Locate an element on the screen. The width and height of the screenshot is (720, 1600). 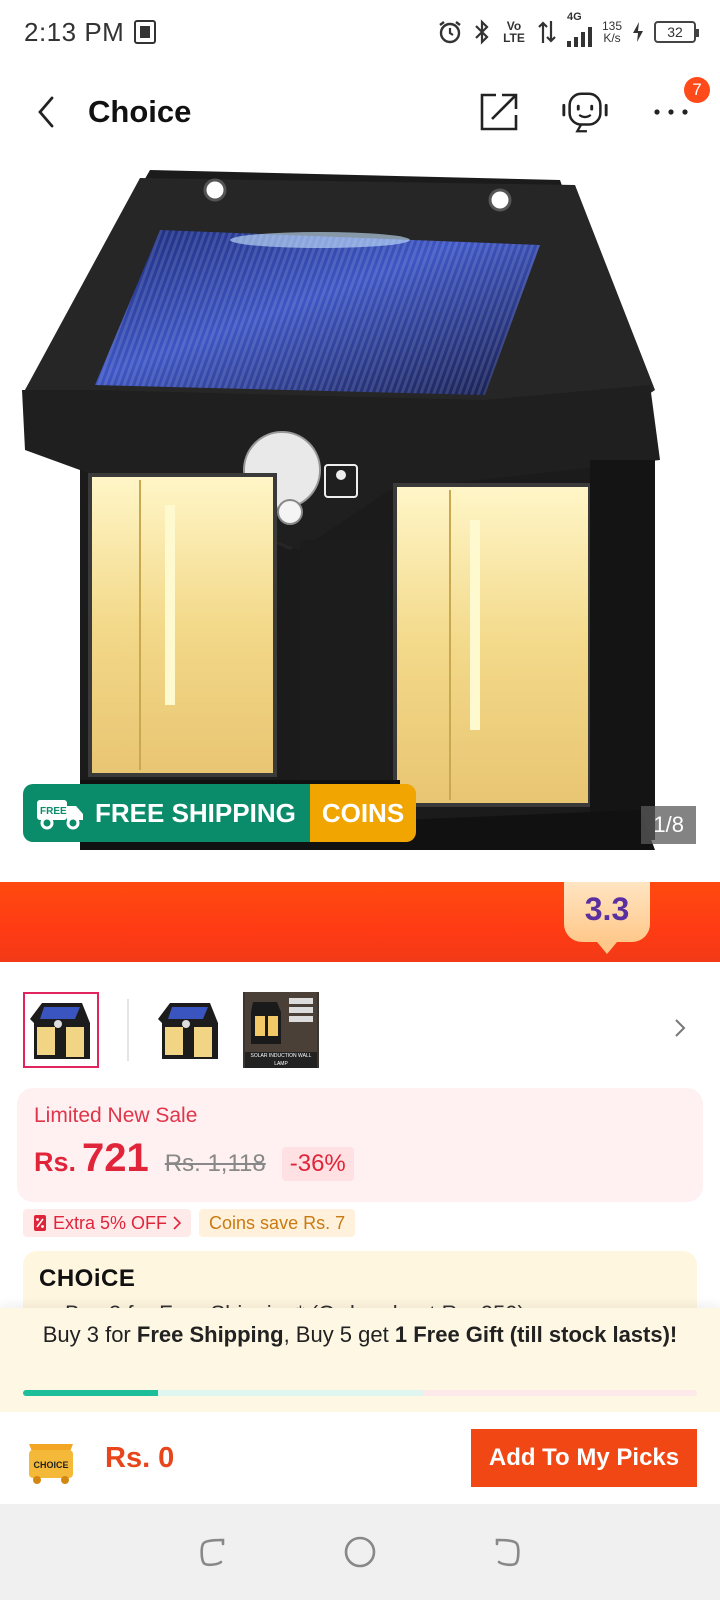
discount-badge: -36% is located at coordinates (317, 1164).